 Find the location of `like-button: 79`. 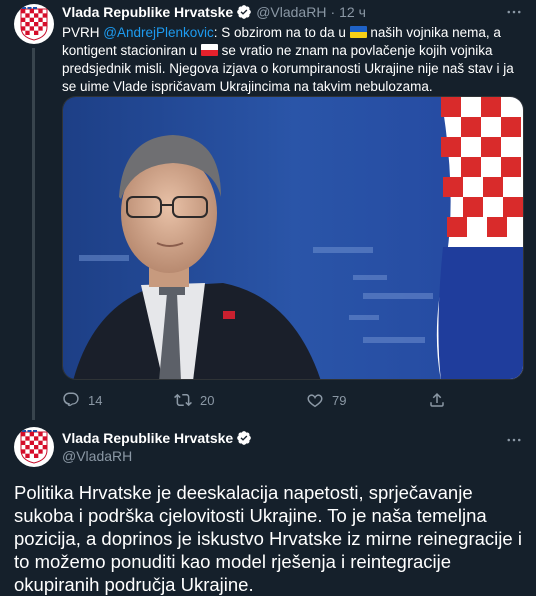

like-button: 79 is located at coordinates (326, 400).